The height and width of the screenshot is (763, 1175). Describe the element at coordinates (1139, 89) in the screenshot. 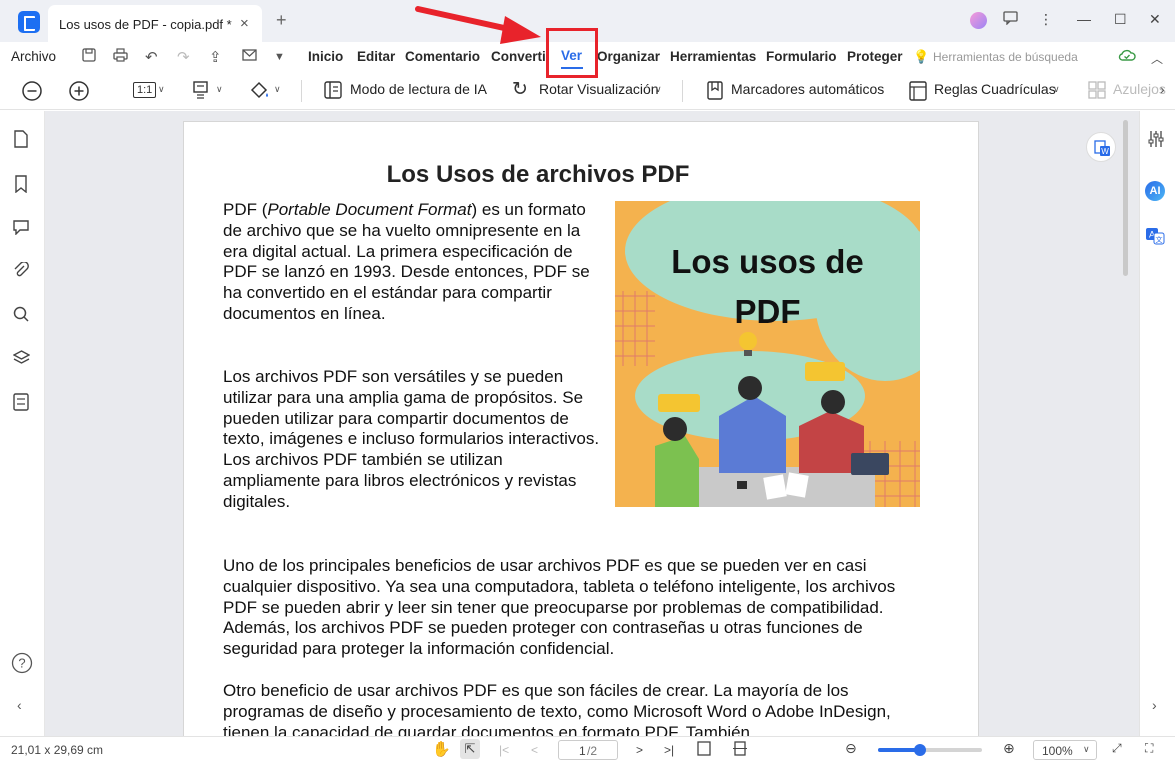

I see `tiles-button: Azulejos` at that location.